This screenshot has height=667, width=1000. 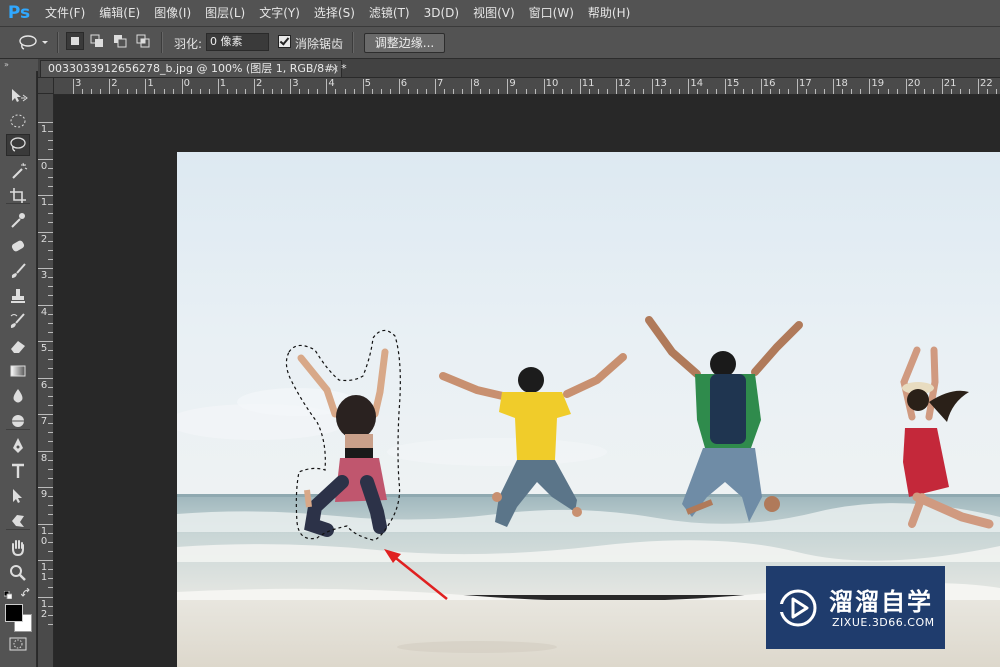 I want to click on eraser-tool, so click(x=18, y=346).